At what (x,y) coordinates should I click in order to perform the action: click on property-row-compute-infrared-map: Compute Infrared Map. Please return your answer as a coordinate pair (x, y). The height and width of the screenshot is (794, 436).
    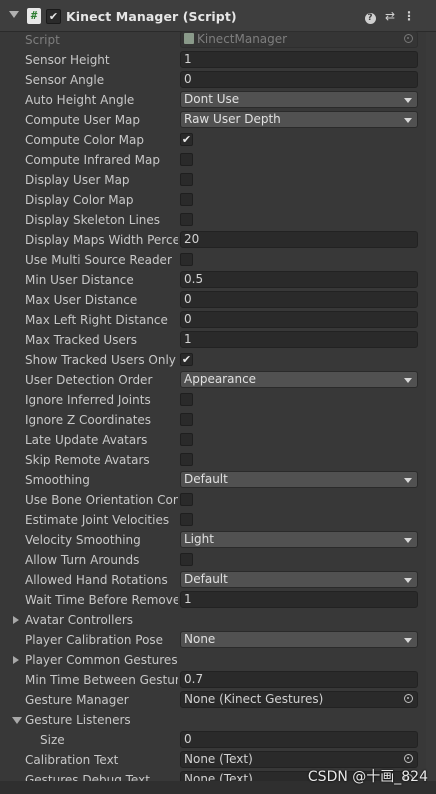
    Looking at the image, I should click on (218, 160).